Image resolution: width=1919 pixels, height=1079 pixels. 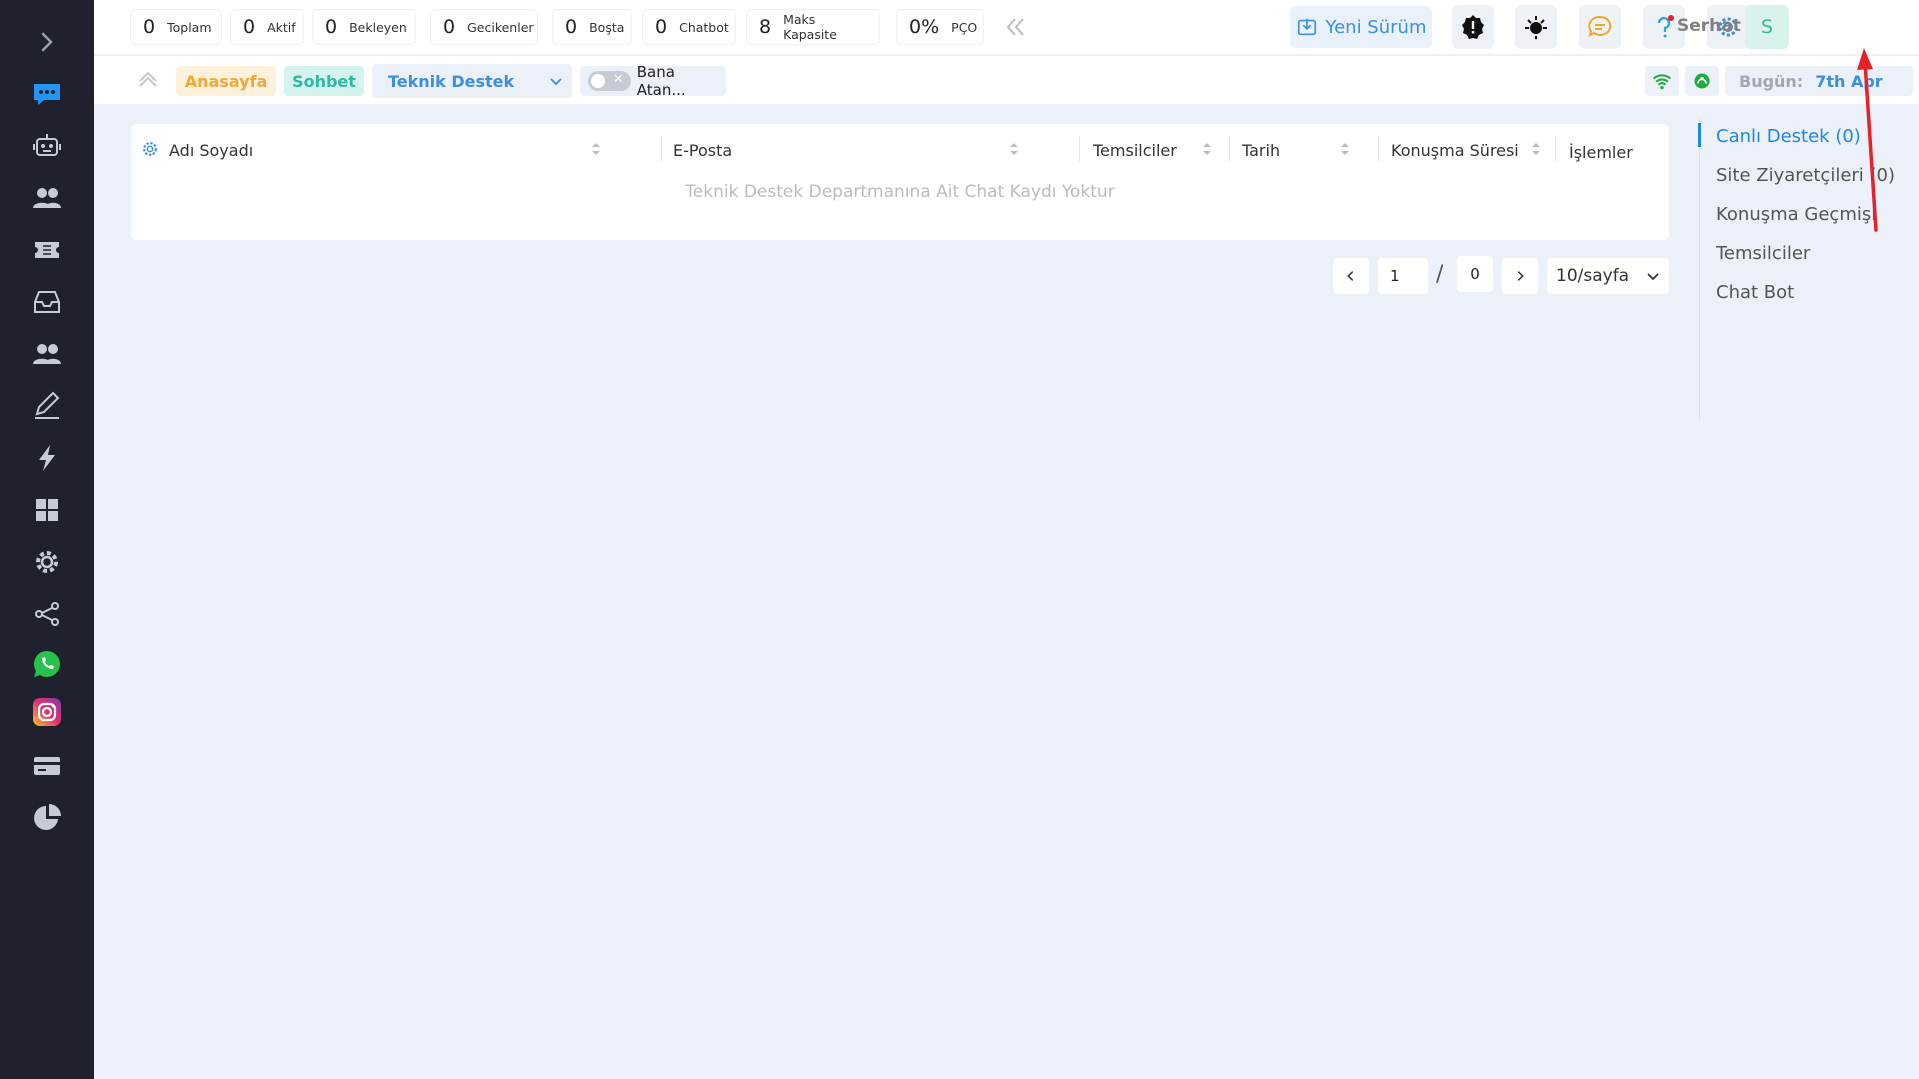 I want to click on left-sidebar, so click(x=47, y=539).